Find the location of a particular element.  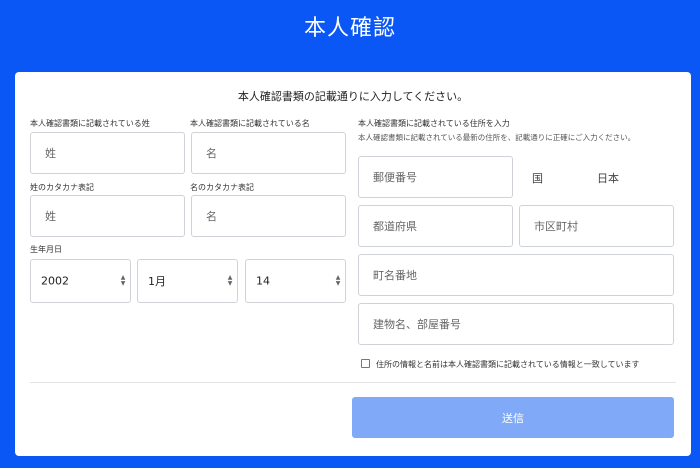

birth-month-value: 1月 is located at coordinates (157, 281).